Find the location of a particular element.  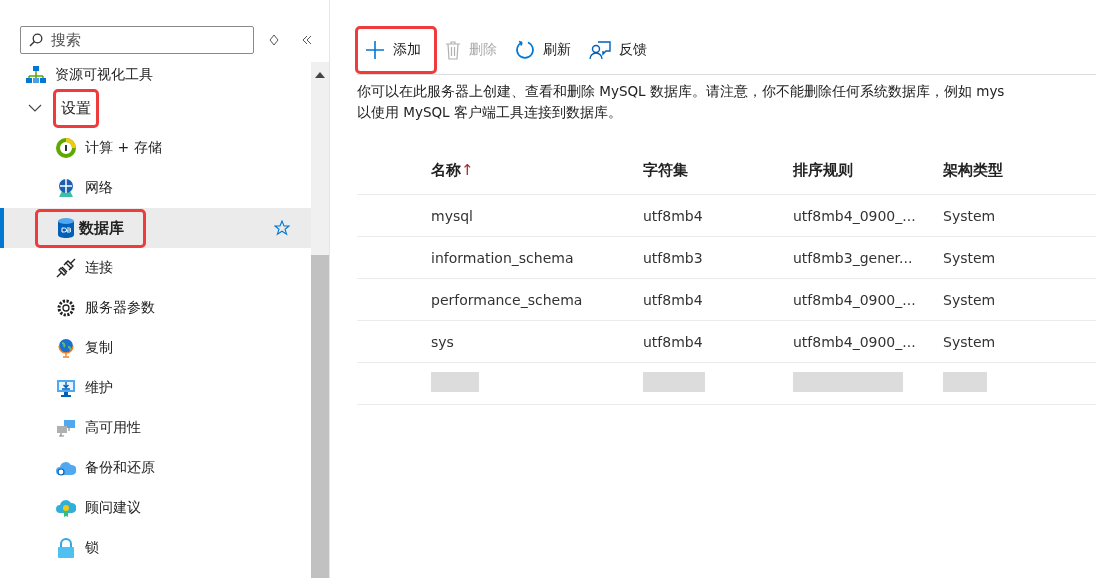

table-cell-text: mysql is located at coordinates (452, 215).